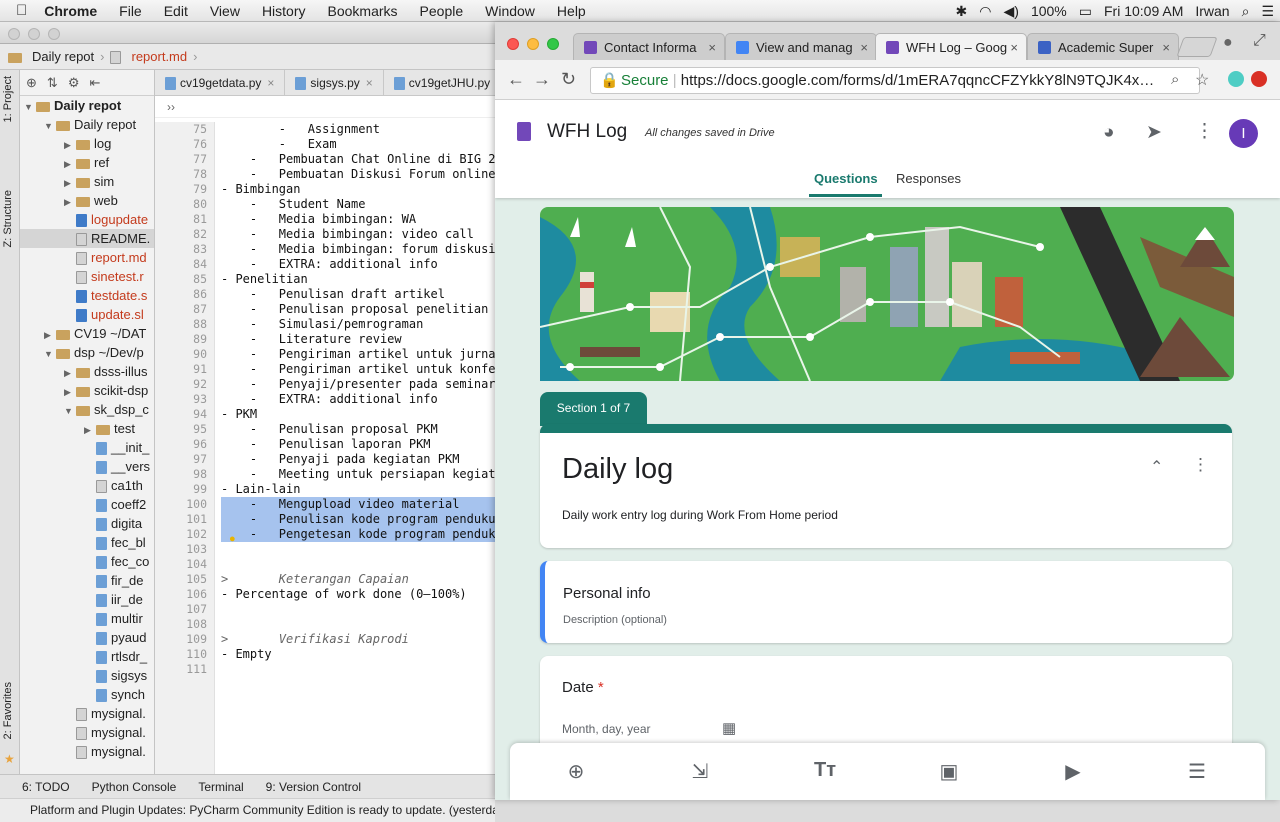 The height and width of the screenshot is (822, 1280). Describe the element at coordinates (220, 83) in the screenshot. I see `editor-tab-cv19getdata: cv19getdata.py ×` at that location.